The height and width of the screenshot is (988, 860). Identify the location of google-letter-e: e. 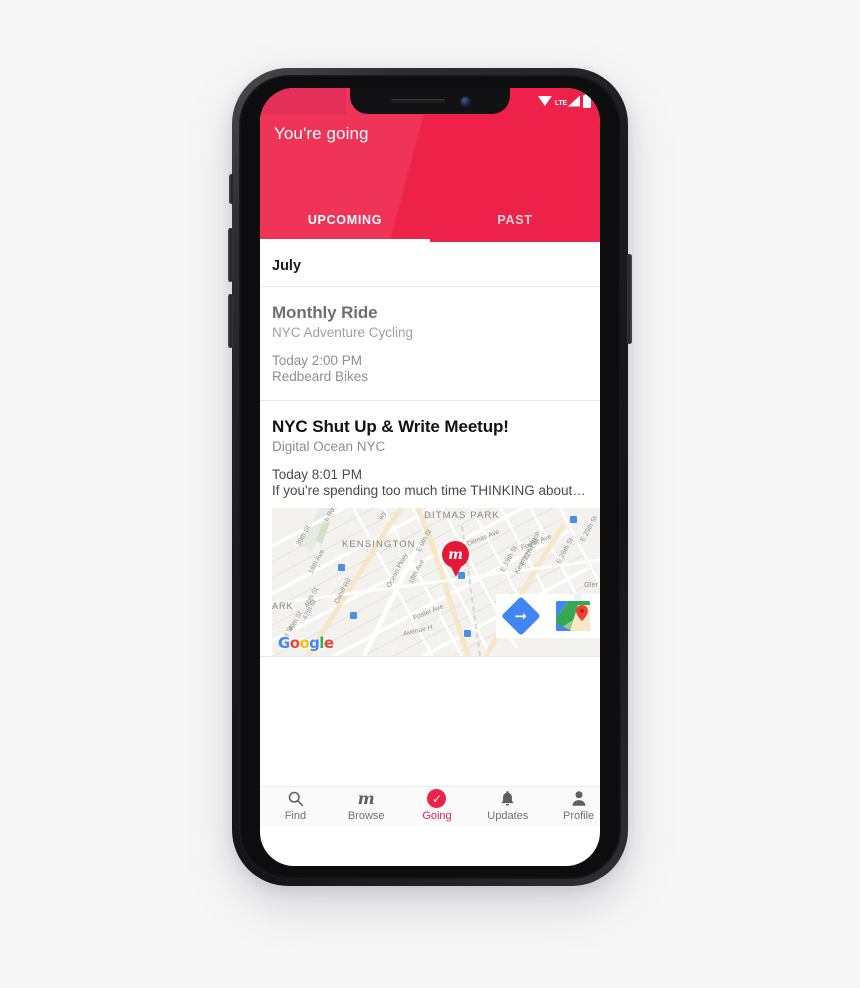
(328, 643).